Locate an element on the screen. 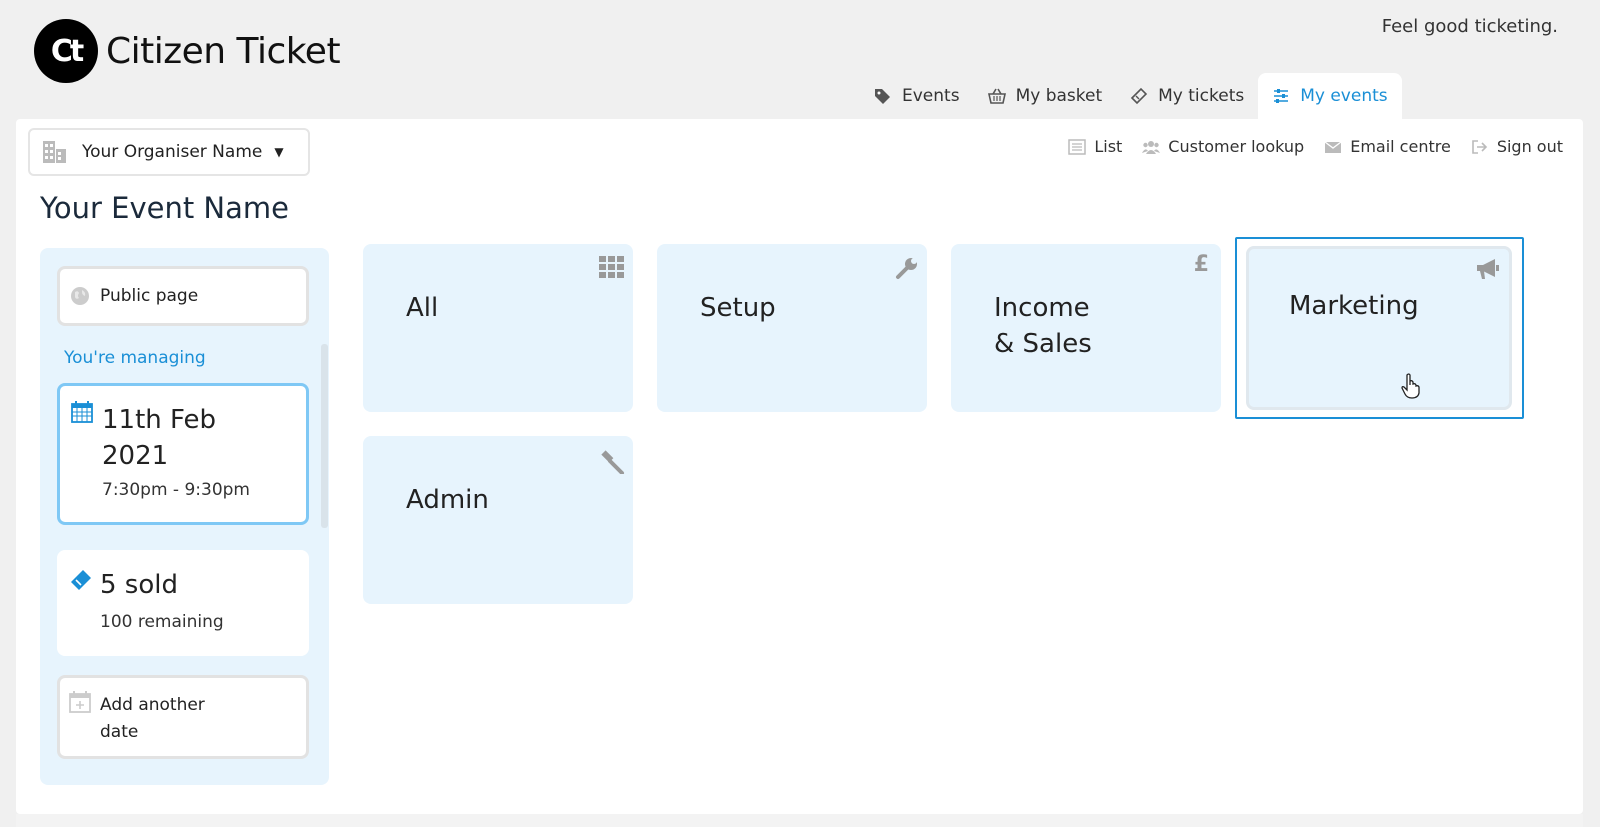 The height and width of the screenshot is (827, 1600). page-title: Your Event Name is located at coordinates (164, 208).